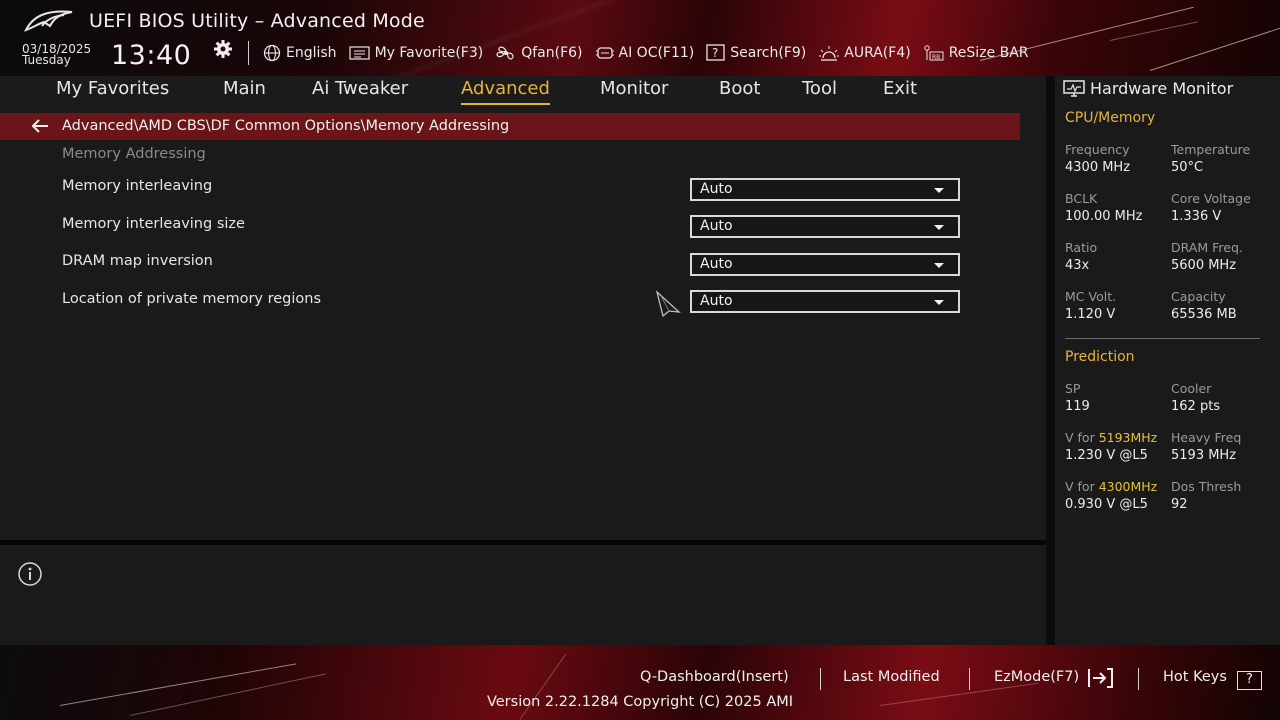  I want to click on app-title: UEFI BIOS Utility – Advanced Mode, so click(257, 21).